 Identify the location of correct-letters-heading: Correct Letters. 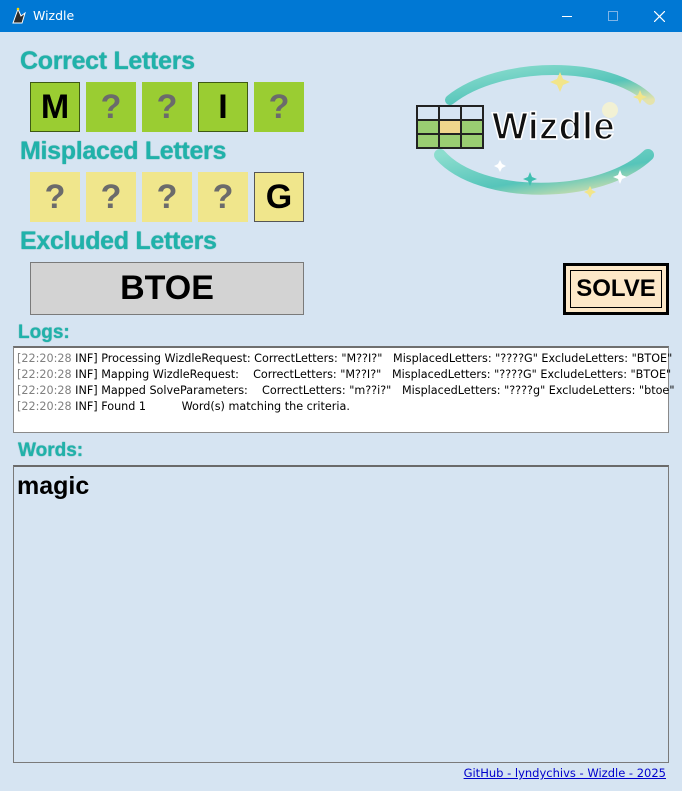
(107, 61).